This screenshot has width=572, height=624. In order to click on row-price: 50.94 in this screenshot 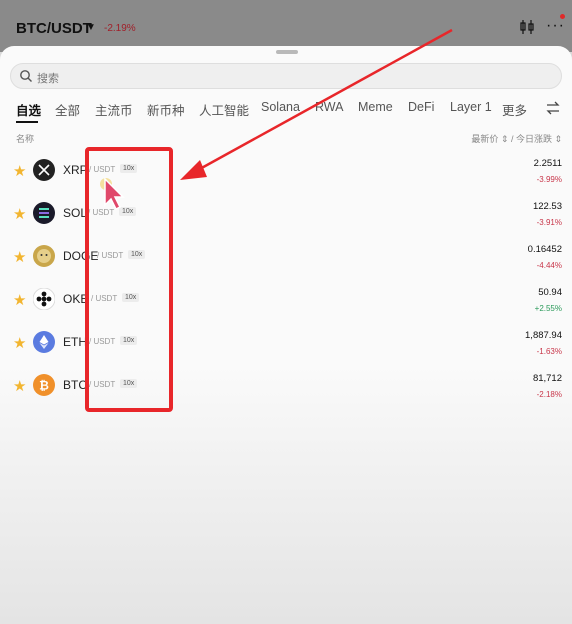, I will do `click(550, 292)`.